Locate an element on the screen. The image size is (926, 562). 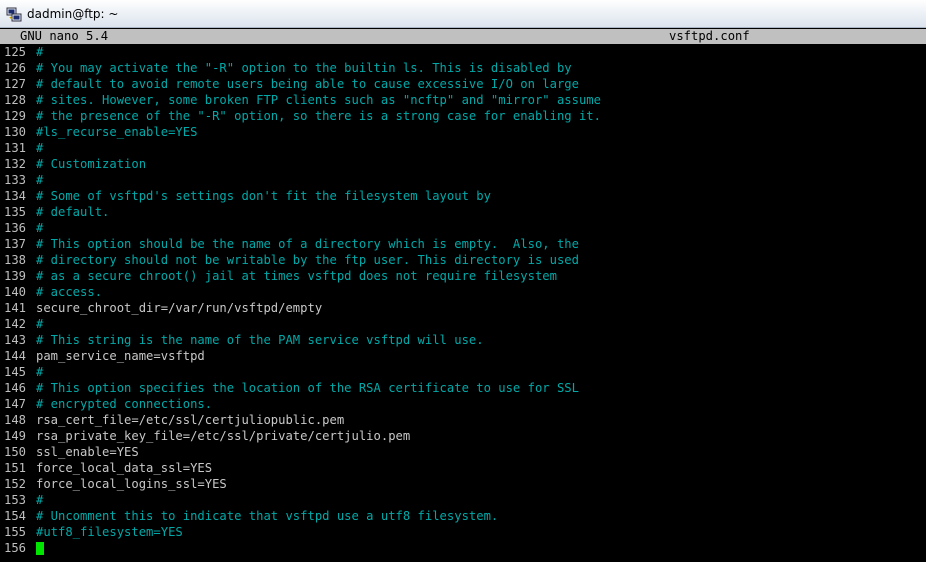
line-number: 143 is located at coordinates (15, 340).